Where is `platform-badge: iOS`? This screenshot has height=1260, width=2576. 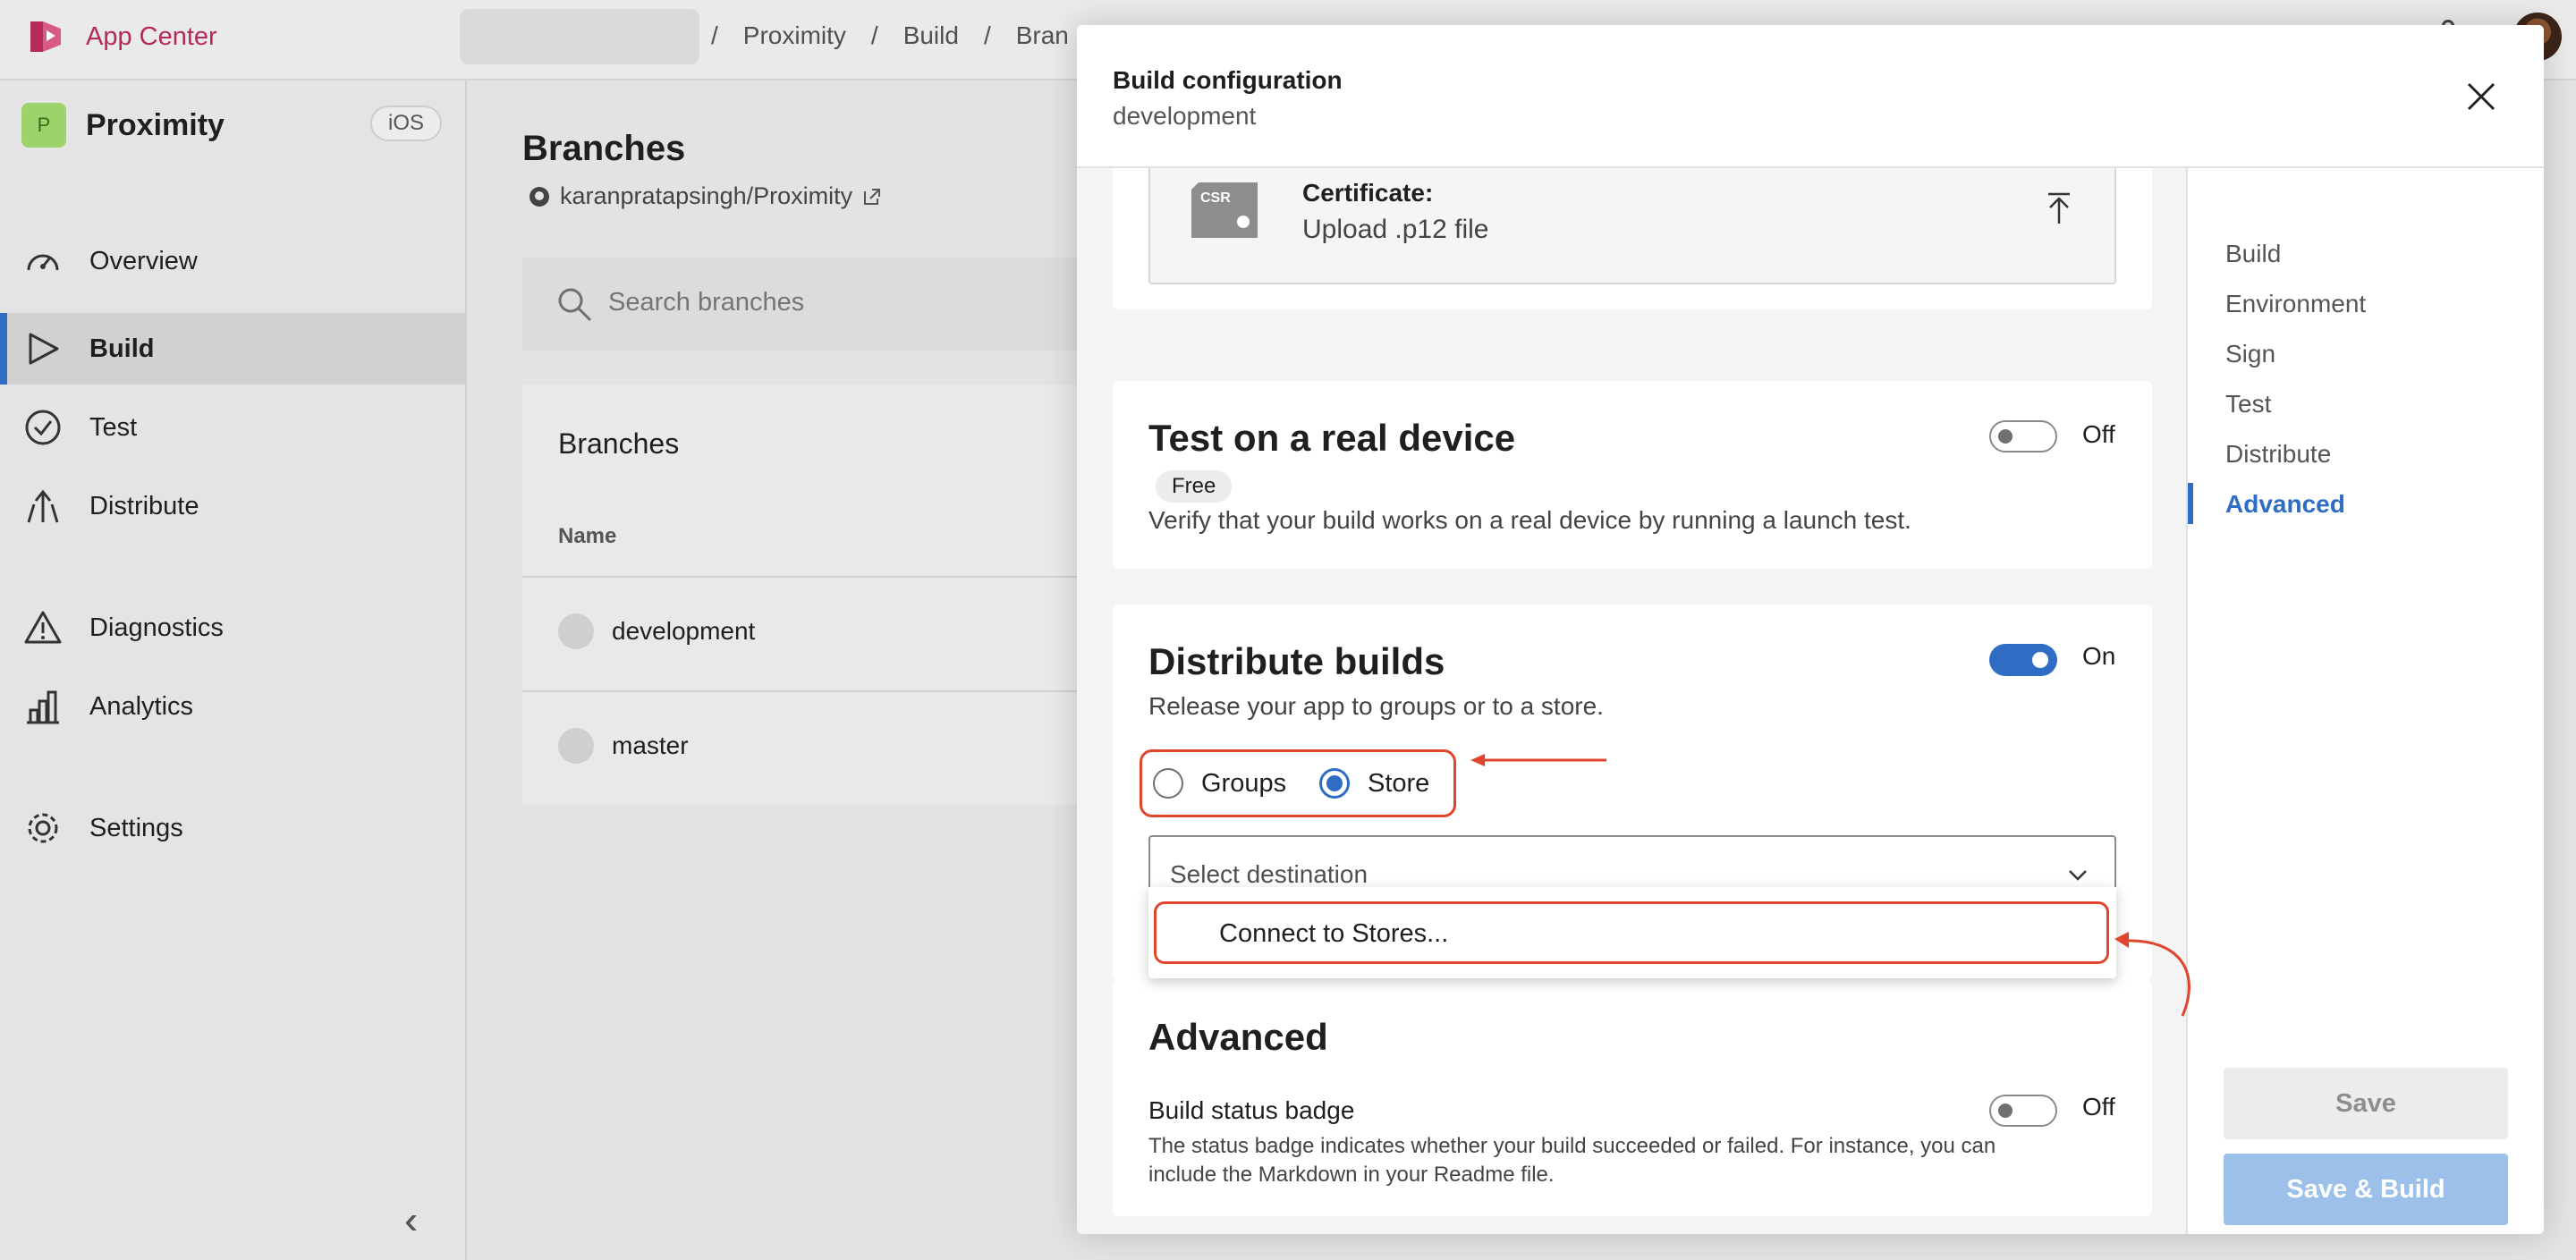
platform-badge: iOS is located at coordinates (405, 124).